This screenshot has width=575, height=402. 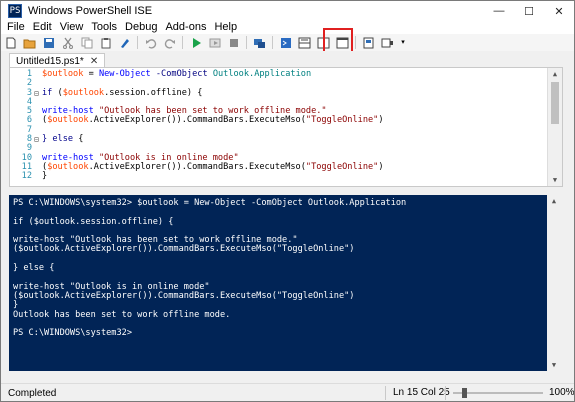 I want to click on open-folder-icon, so click(x=29, y=42).